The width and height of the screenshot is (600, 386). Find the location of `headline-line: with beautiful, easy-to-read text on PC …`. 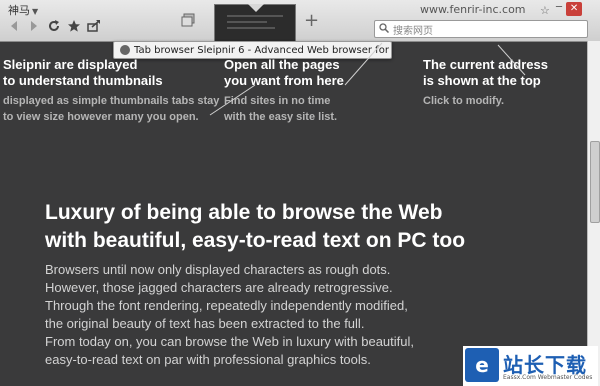

headline-line: with beautiful, easy-to-read text on PC … is located at coordinates (255, 240).